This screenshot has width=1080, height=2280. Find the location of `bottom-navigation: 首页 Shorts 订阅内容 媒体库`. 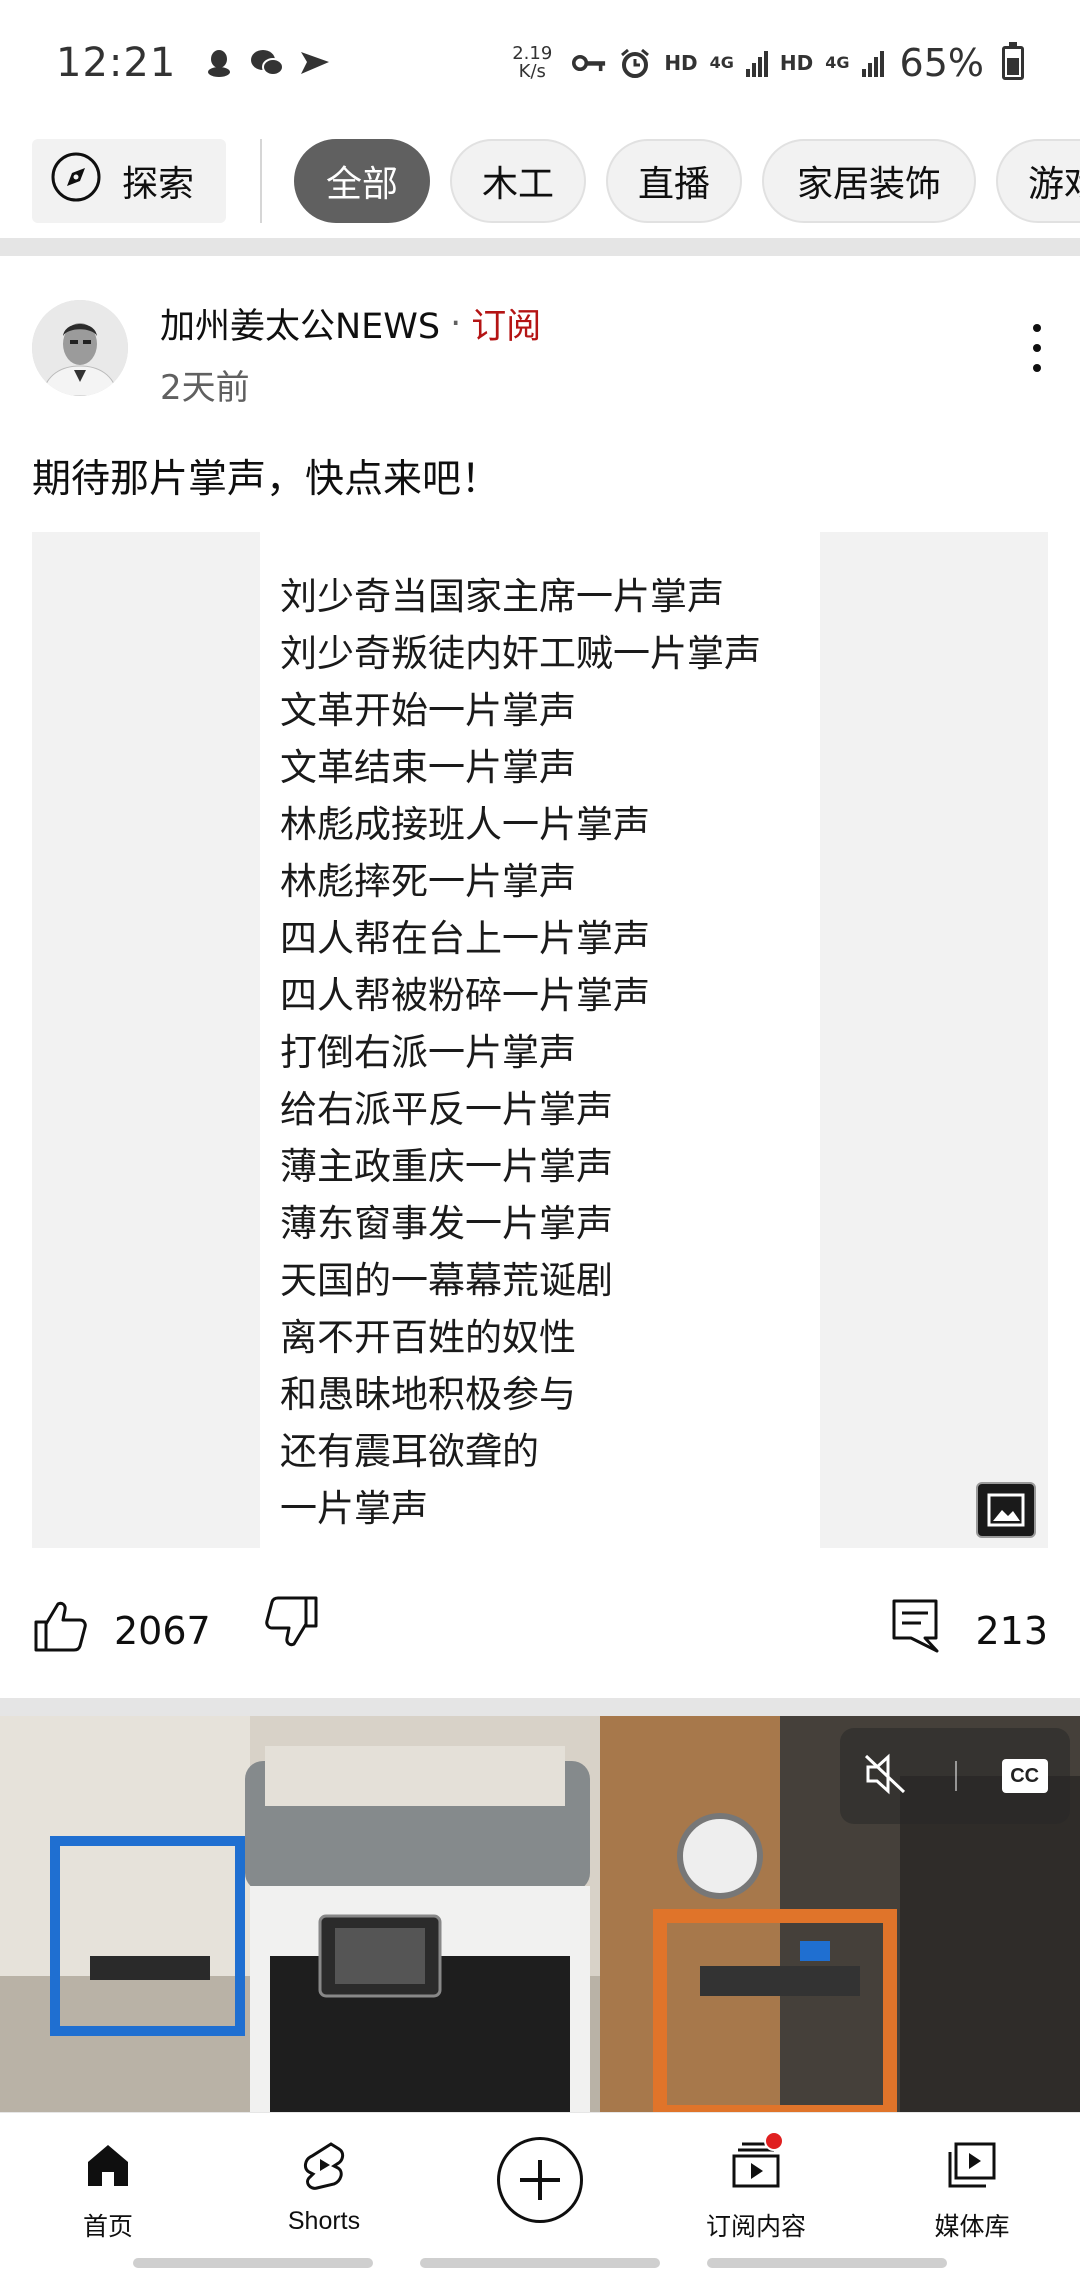

bottom-navigation: 首页 Shorts 订阅内容 媒体库 is located at coordinates (540, 2179).